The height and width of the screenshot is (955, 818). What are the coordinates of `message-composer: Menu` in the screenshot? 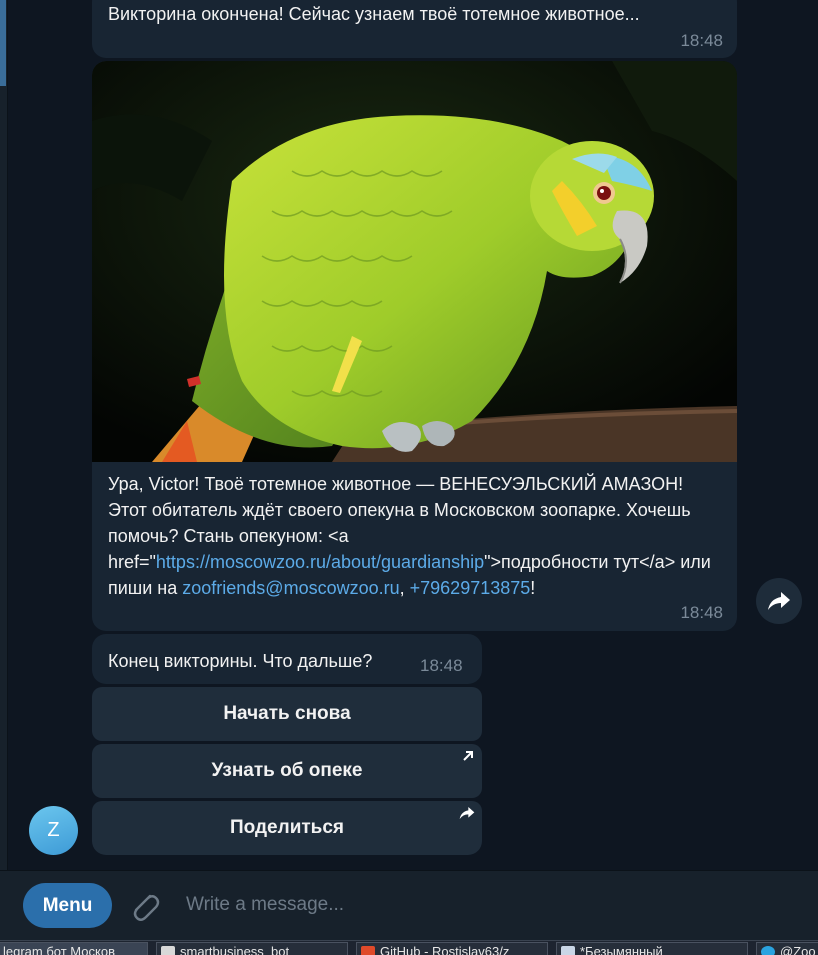 It's located at (409, 905).